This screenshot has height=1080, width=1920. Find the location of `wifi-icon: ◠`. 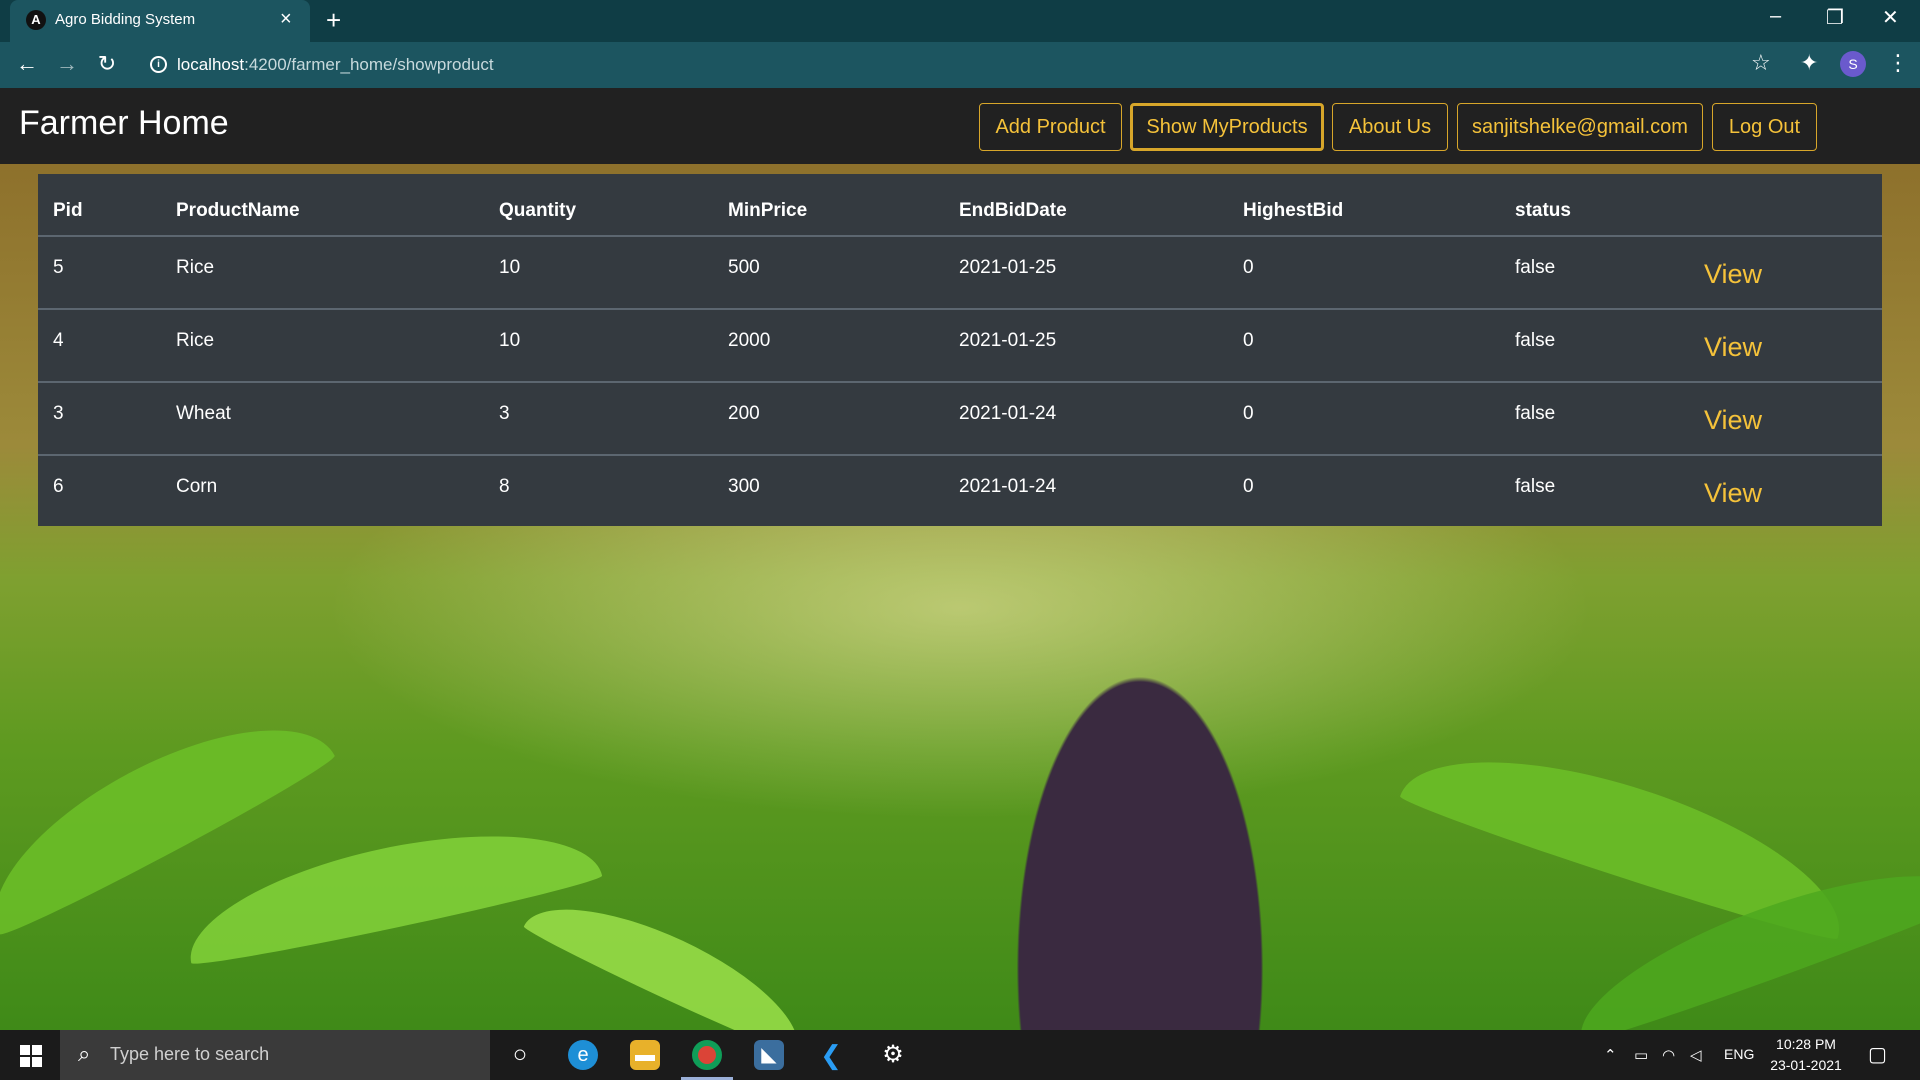

wifi-icon: ◠ is located at coordinates (1668, 1055).